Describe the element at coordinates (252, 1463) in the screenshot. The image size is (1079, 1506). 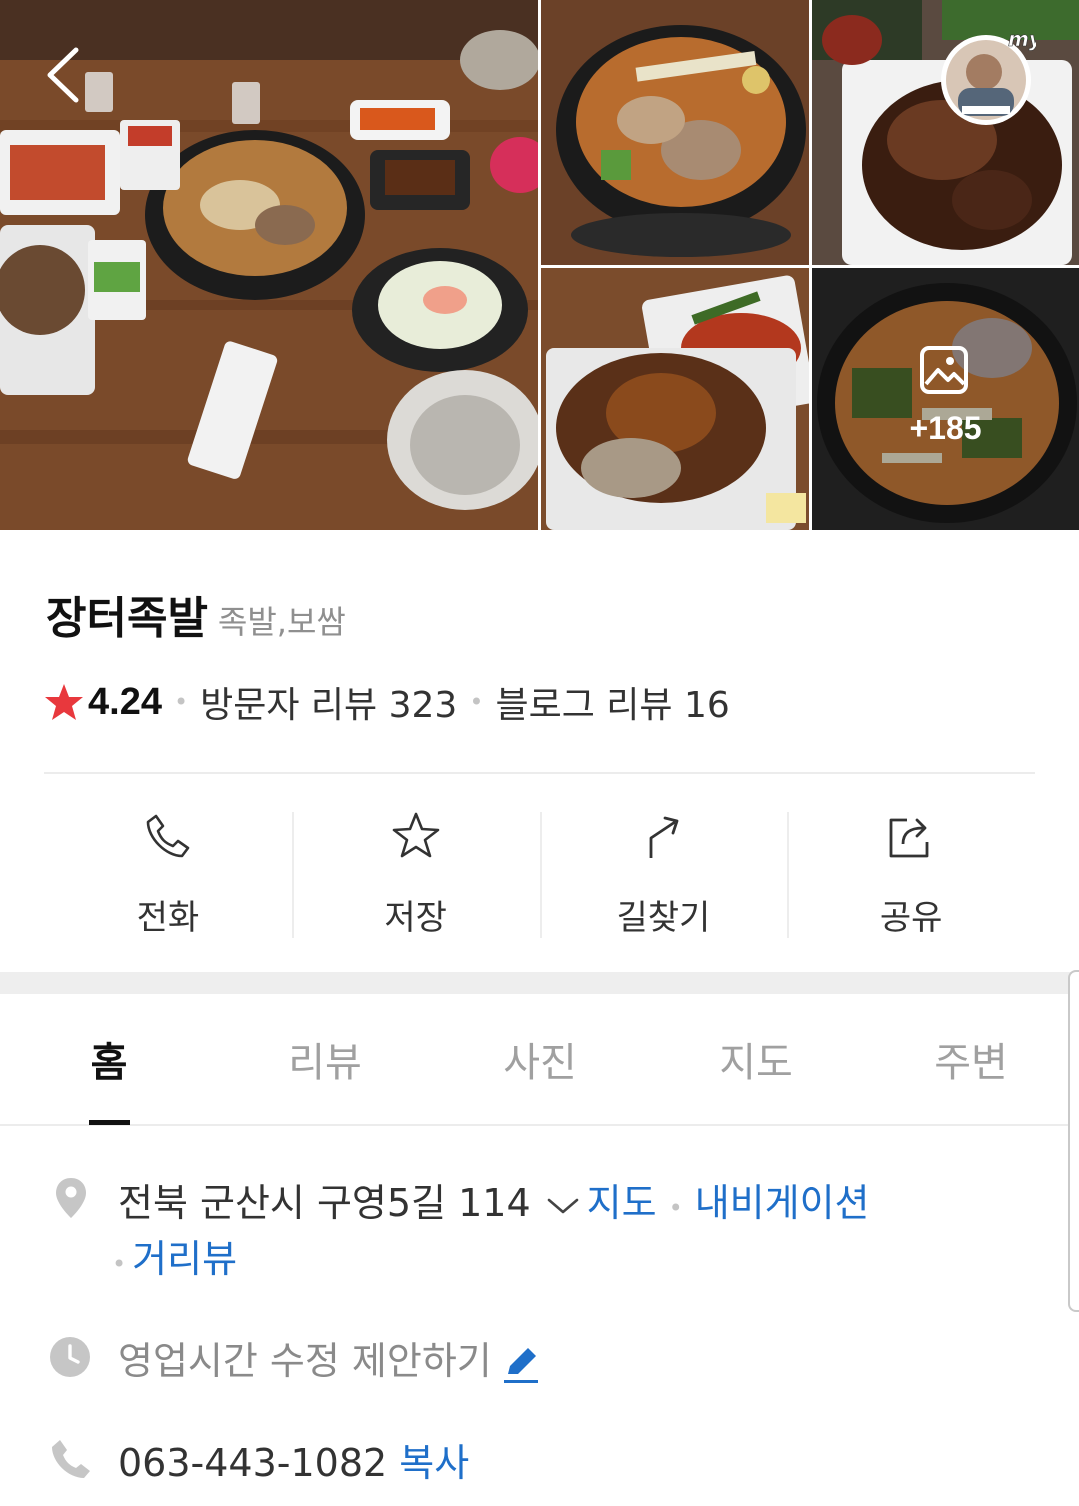
I see `phone-number: 063-443-1082` at that location.